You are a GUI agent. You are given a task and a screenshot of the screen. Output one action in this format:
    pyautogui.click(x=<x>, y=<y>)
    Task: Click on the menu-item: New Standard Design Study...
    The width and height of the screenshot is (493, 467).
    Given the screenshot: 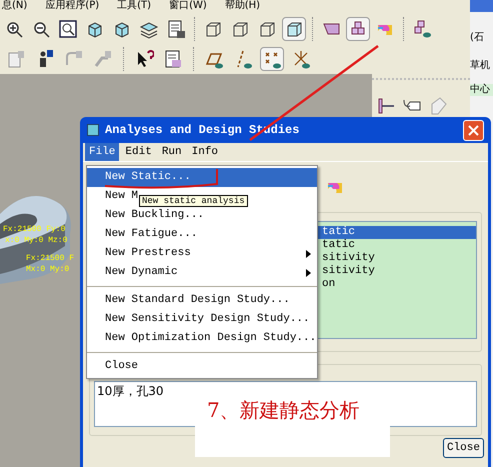 What is the action you would take?
    pyautogui.click(x=202, y=300)
    